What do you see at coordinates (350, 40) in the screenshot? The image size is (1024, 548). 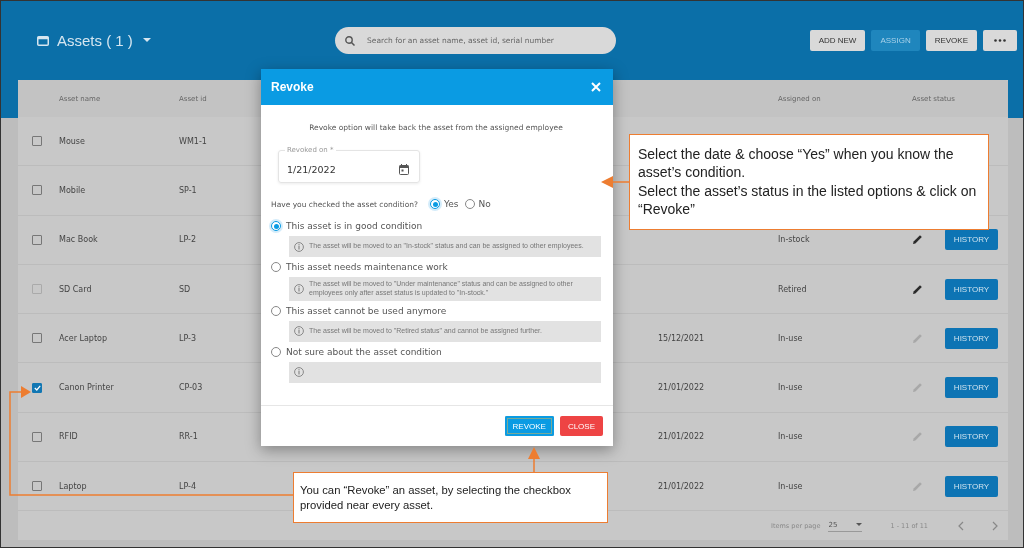 I see `search-icon` at bounding box center [350, 40].